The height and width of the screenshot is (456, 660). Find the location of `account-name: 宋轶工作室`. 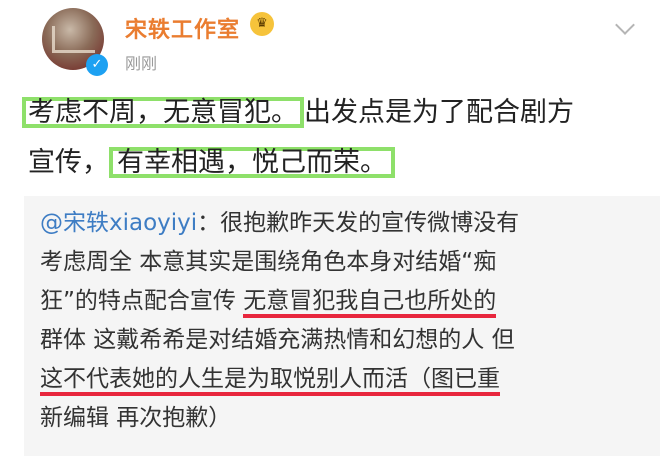

account-name: 宋轶工作室 is located at coordinates (182, 28).